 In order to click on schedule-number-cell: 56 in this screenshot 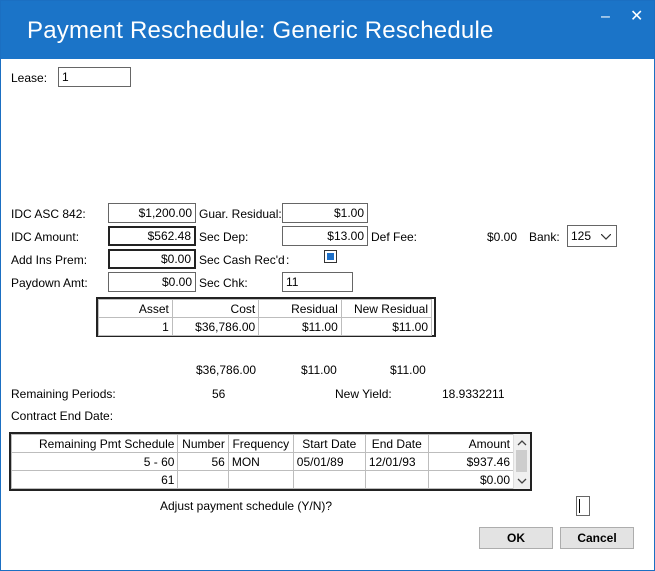, I will do `click(203, 461)`.